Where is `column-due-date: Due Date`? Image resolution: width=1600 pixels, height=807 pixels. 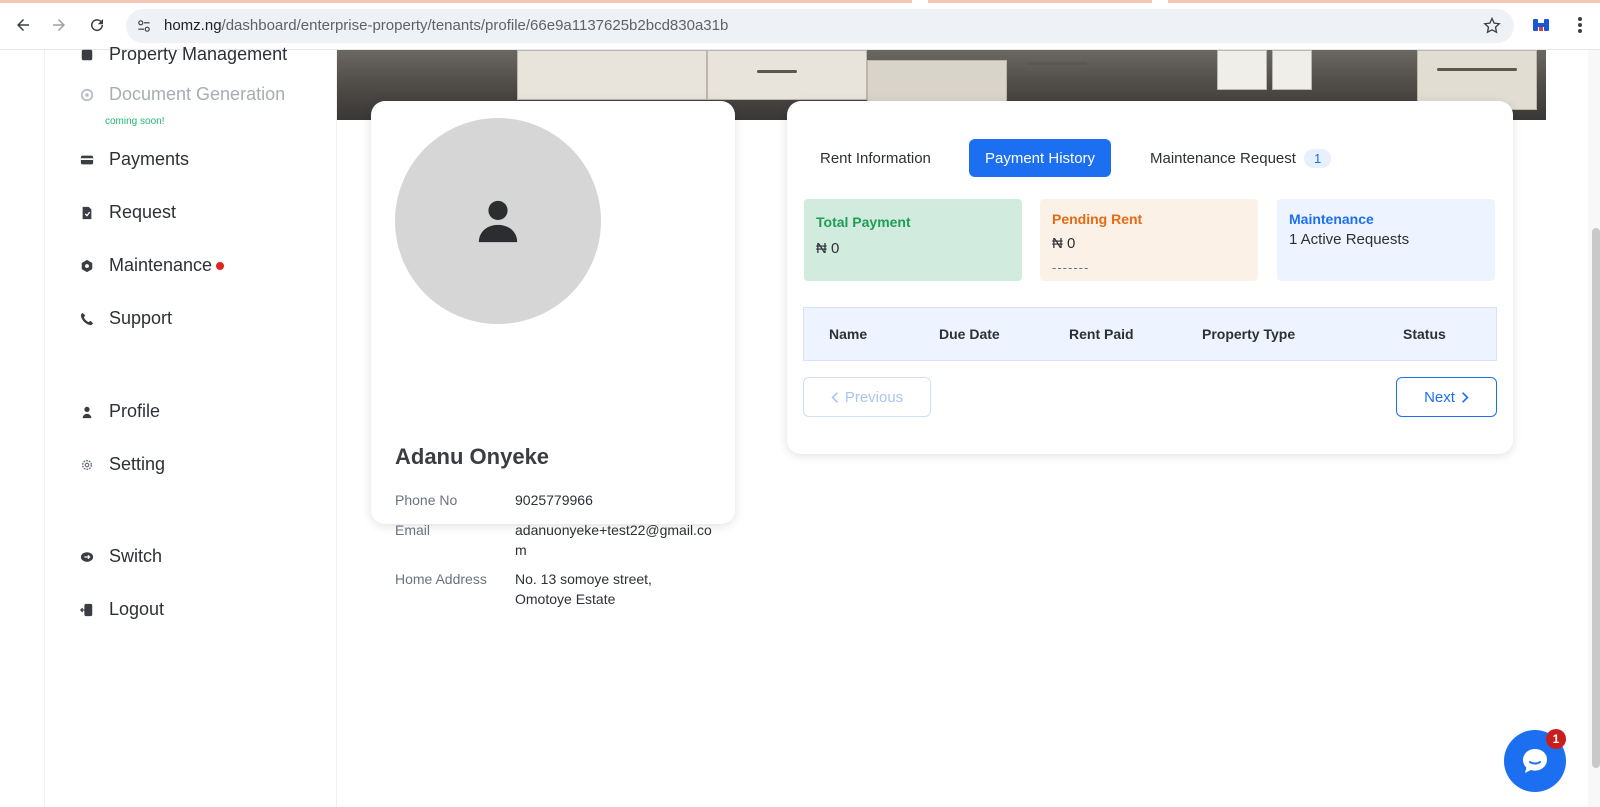
column-due-date: Due Date is located at coordinates (969, 334).